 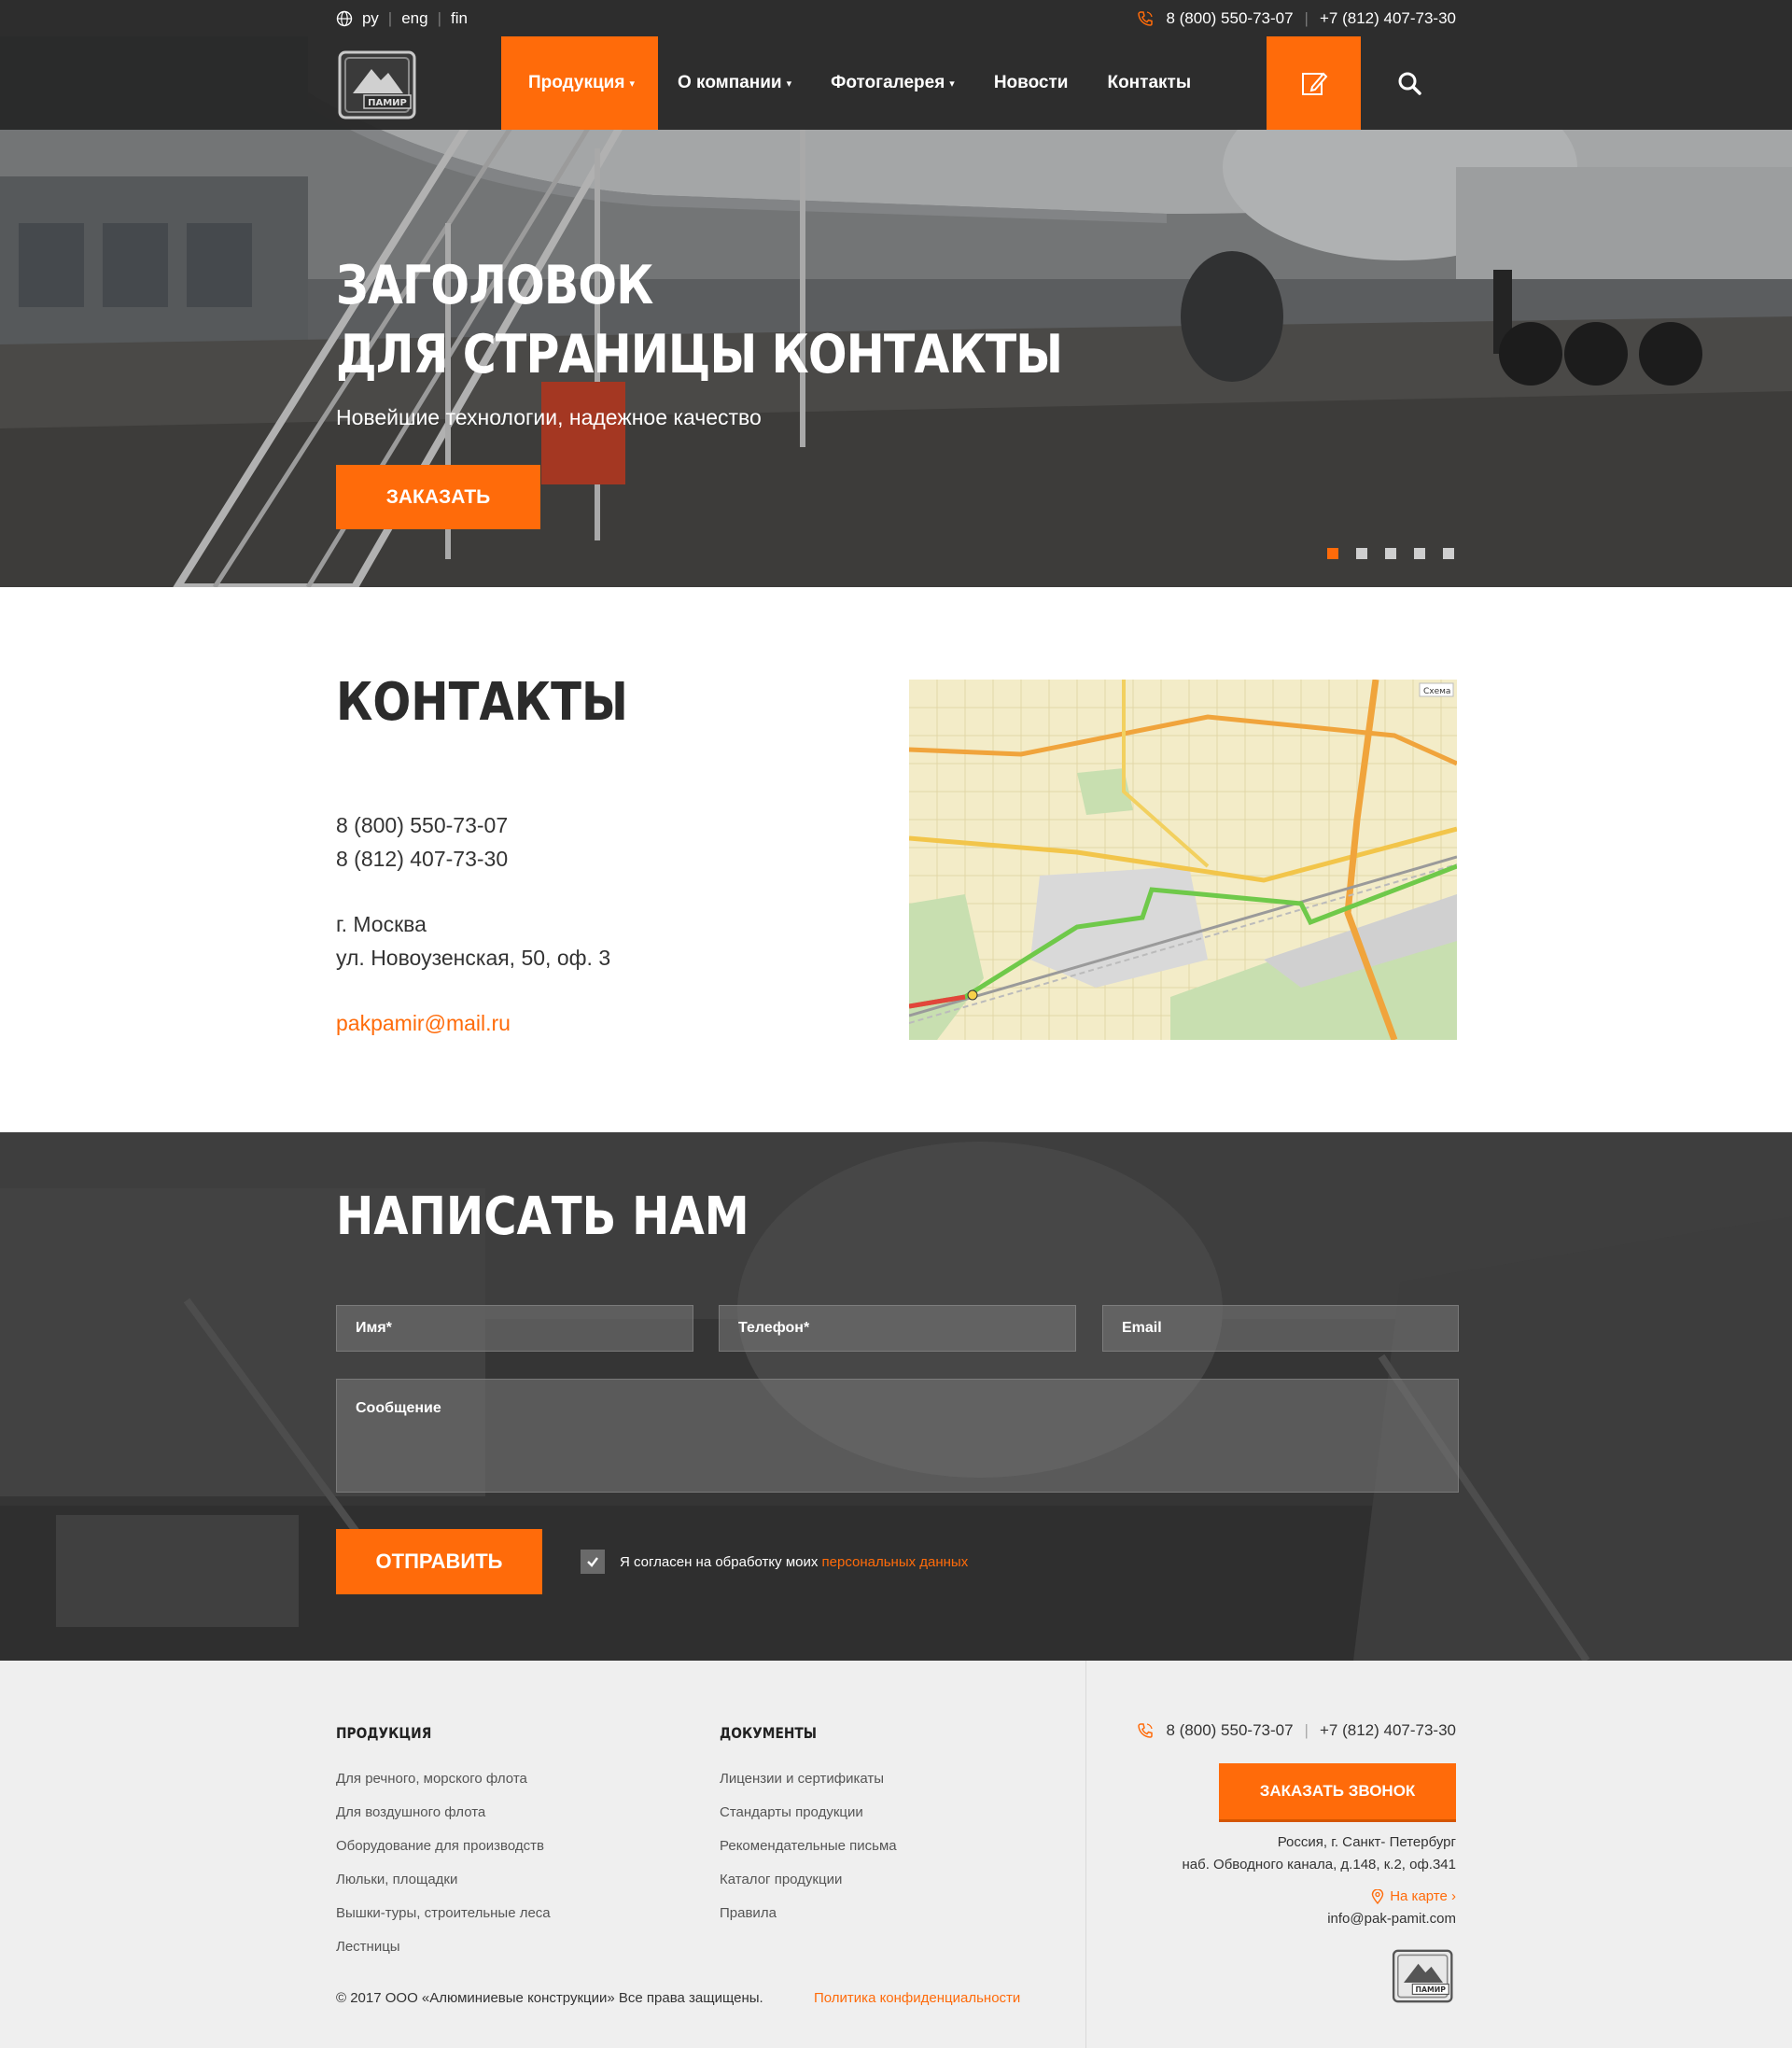 I want to click on nav-item-products: Продукция ▾, so click(x=579, y=83).